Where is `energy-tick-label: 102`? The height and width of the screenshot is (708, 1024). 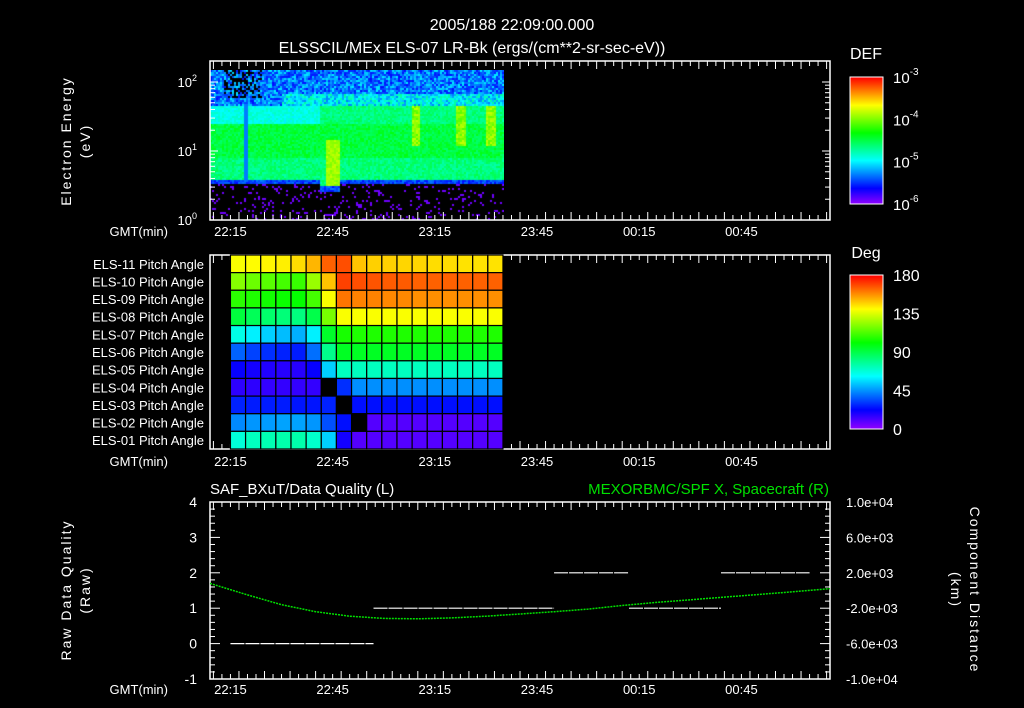
energy-tick-label: 102 is located at coordinates (187, 81).